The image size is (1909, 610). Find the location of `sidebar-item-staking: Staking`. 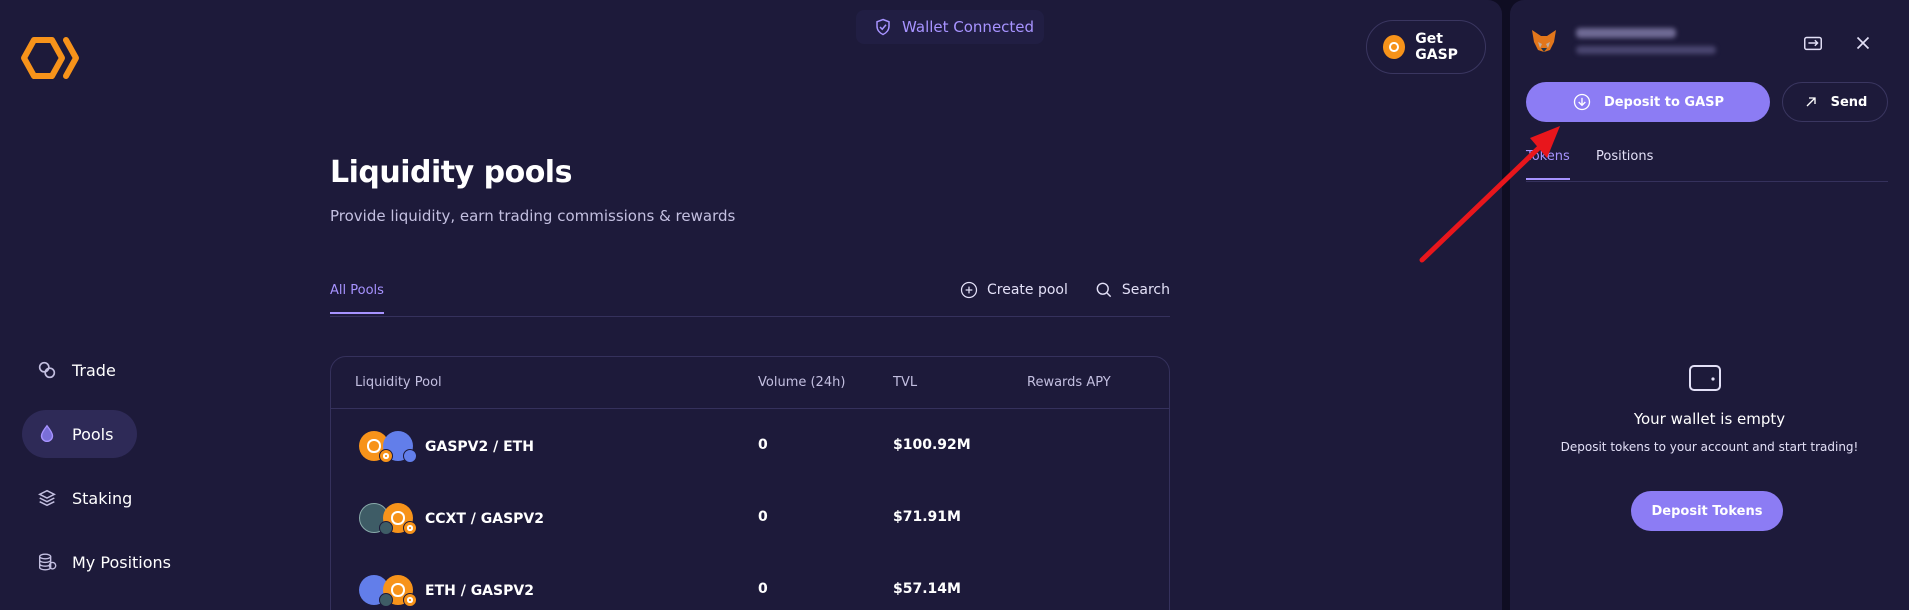

sidebar-item-staking: Staking is located at coordinates (89, 498).